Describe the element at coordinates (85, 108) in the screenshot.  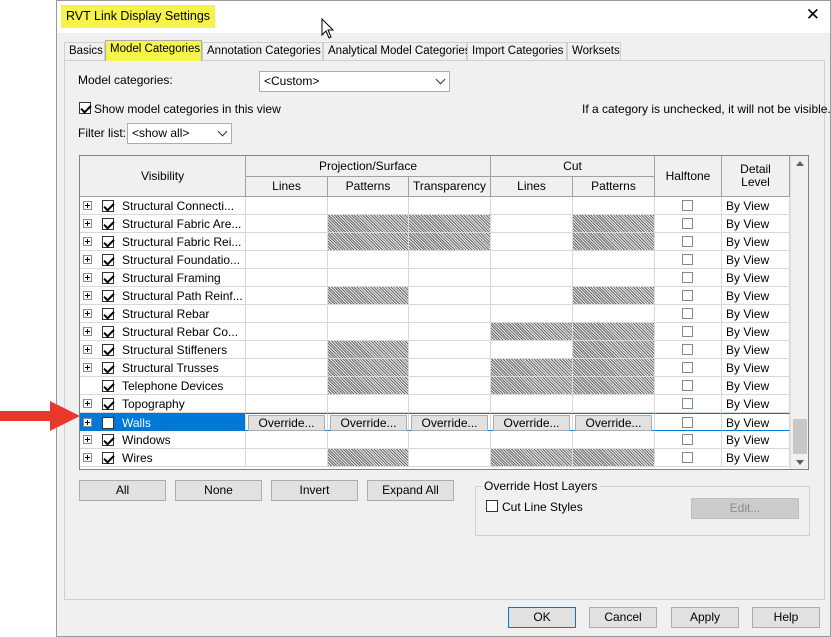
I see `show-model-categories-checkbox` at that location.